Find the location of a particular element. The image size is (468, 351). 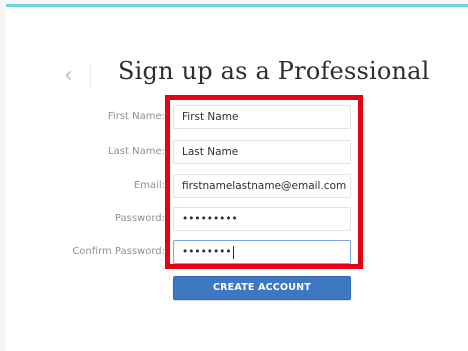

create-account-button: CREATE ACCOUNT is located at coordinates (262, 288).